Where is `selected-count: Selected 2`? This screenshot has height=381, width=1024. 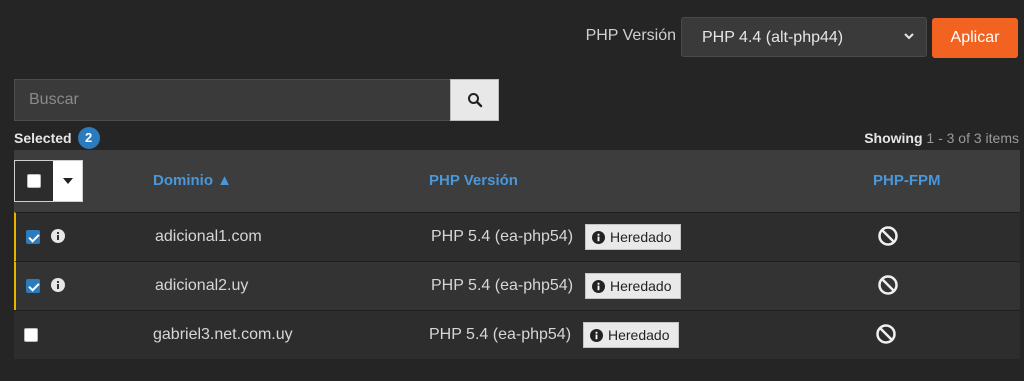 selected-count: Selected 2 is located at coordinates (57, 138).